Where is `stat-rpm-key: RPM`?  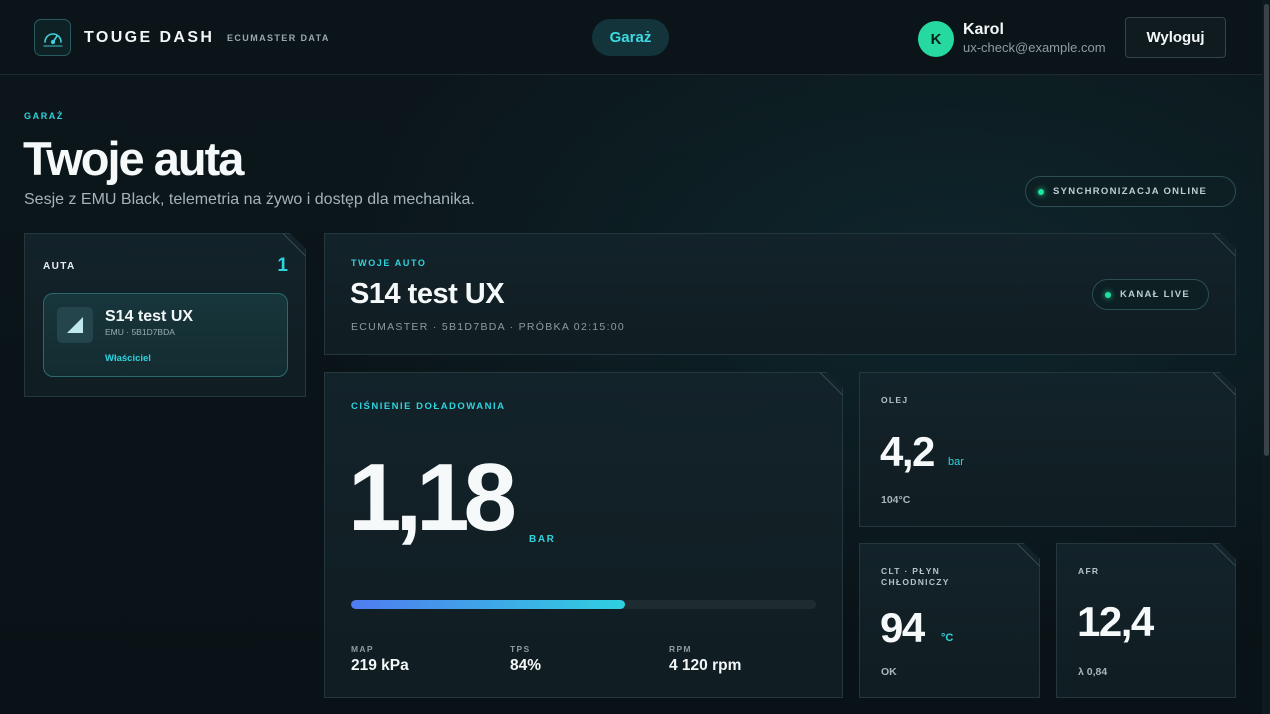 stat-rpm-key: RPM is located at coordinates (680, 649).